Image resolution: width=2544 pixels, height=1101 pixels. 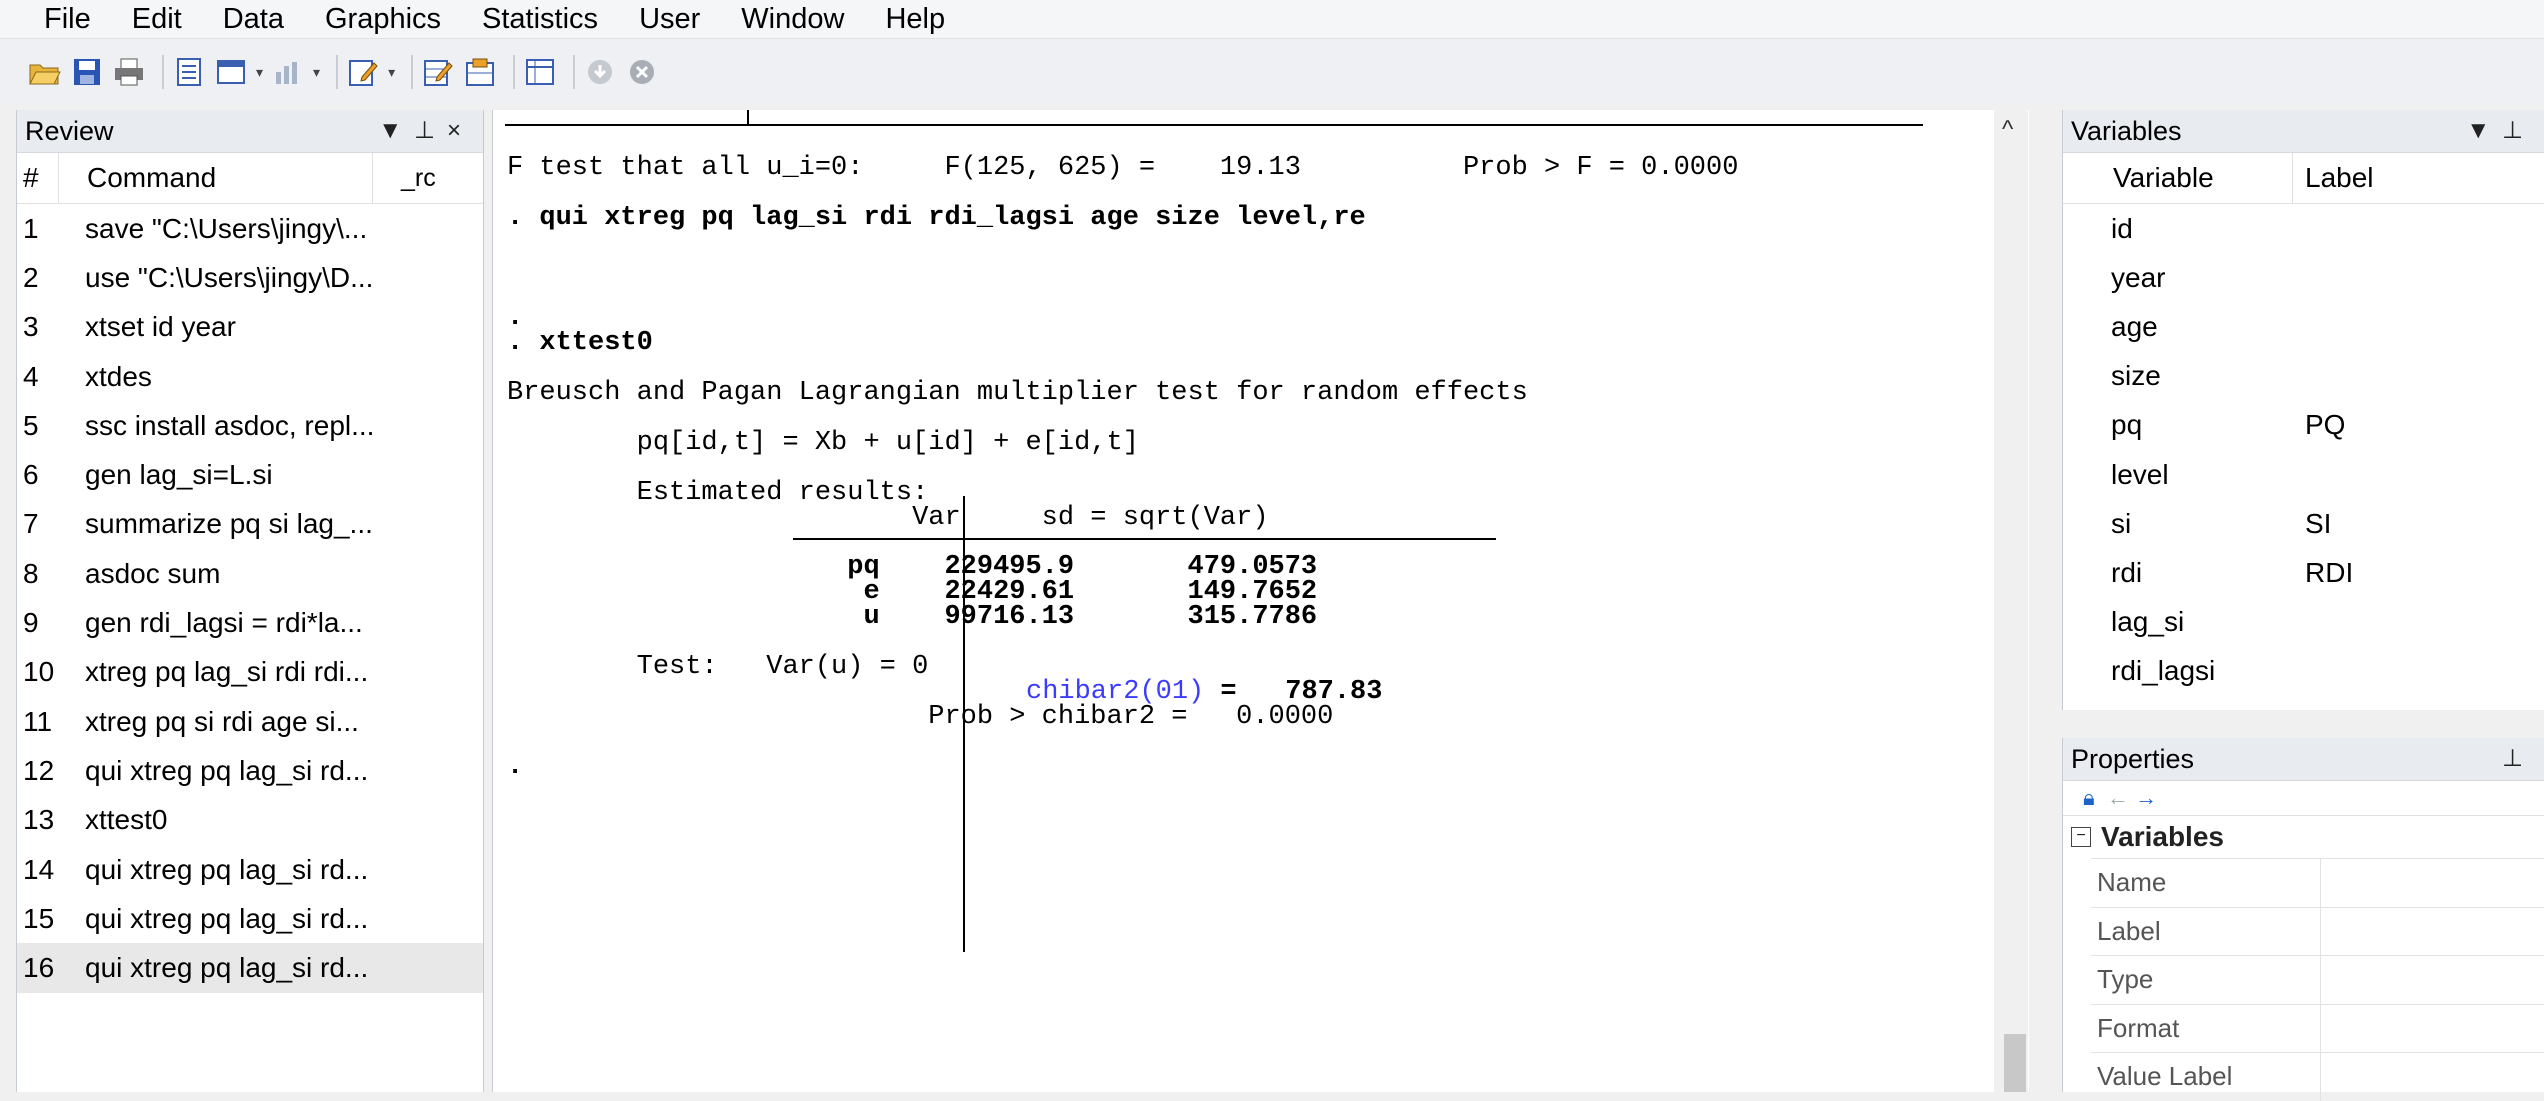 What do you see at coordinates (2007, 130) in the screenshot?
I see `scroll-up-icon: ^` at bounding box center [2007, 130].